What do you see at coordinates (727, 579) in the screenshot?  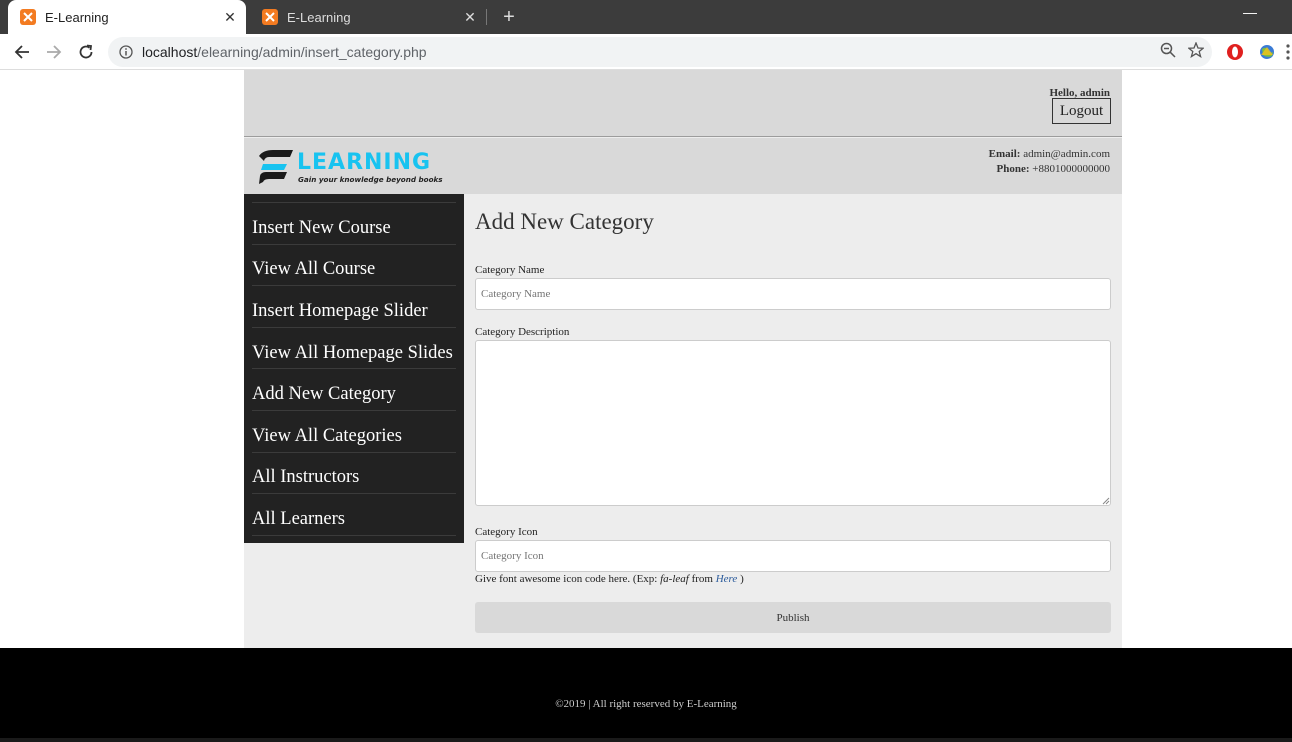 I see `font-awesome-link: Here` at bounding box center [727, 579].